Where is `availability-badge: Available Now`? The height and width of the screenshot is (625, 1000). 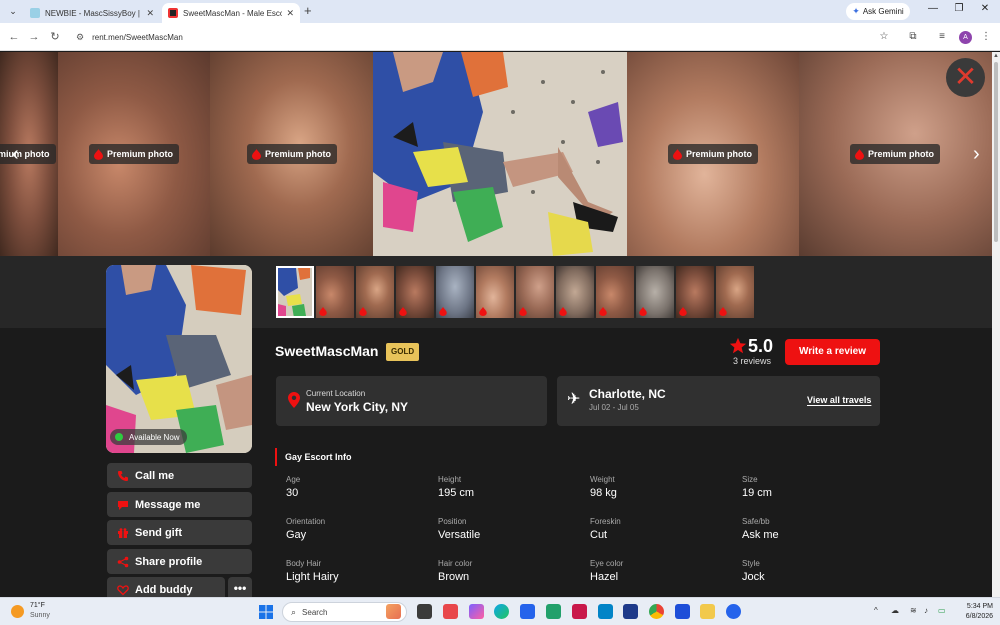 availability-badge: Available Now is located at coordinates (148, 437).